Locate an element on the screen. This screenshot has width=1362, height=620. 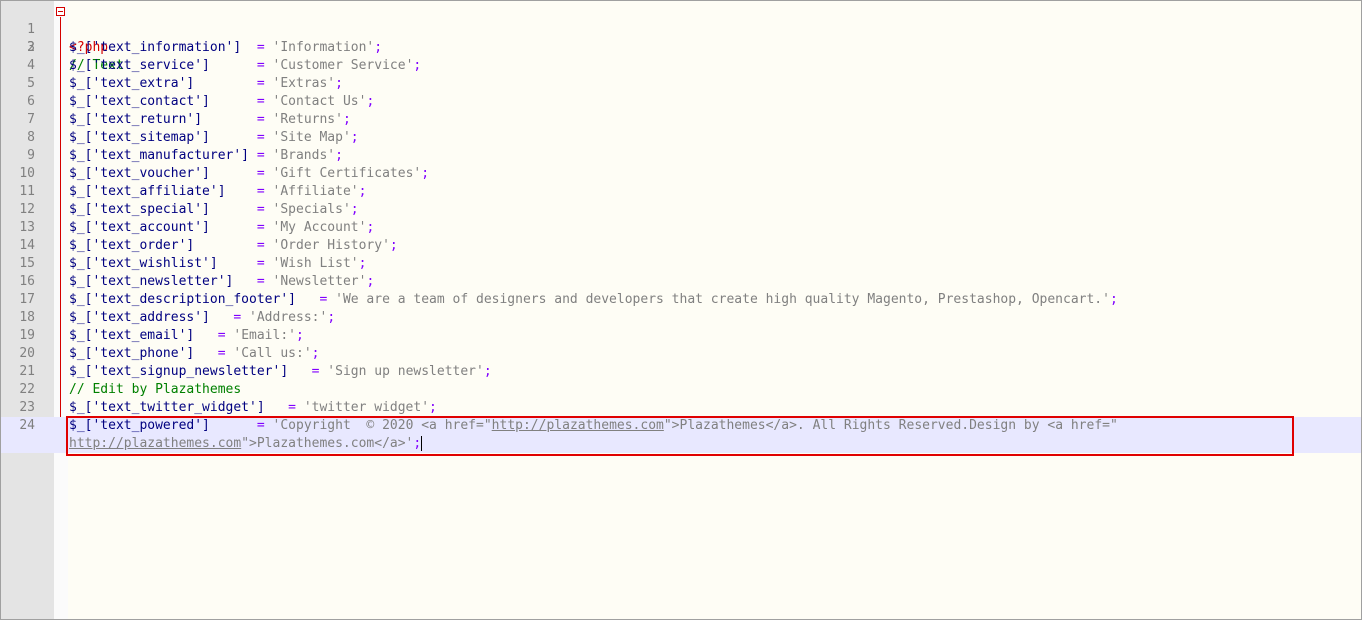
code-line: 15 $_['text_wishlist'] = 'Wish List'; is located at coordinates (681, 264).